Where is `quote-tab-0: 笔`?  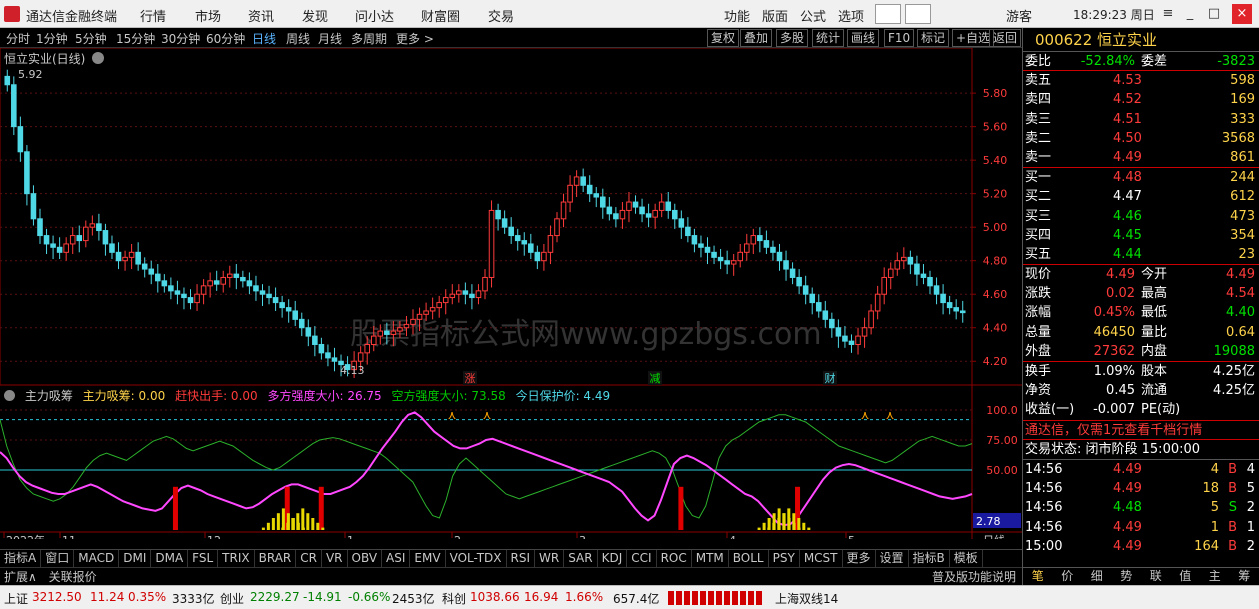 quote-tab-0: 笔 is located at coordinates (1038, 576).